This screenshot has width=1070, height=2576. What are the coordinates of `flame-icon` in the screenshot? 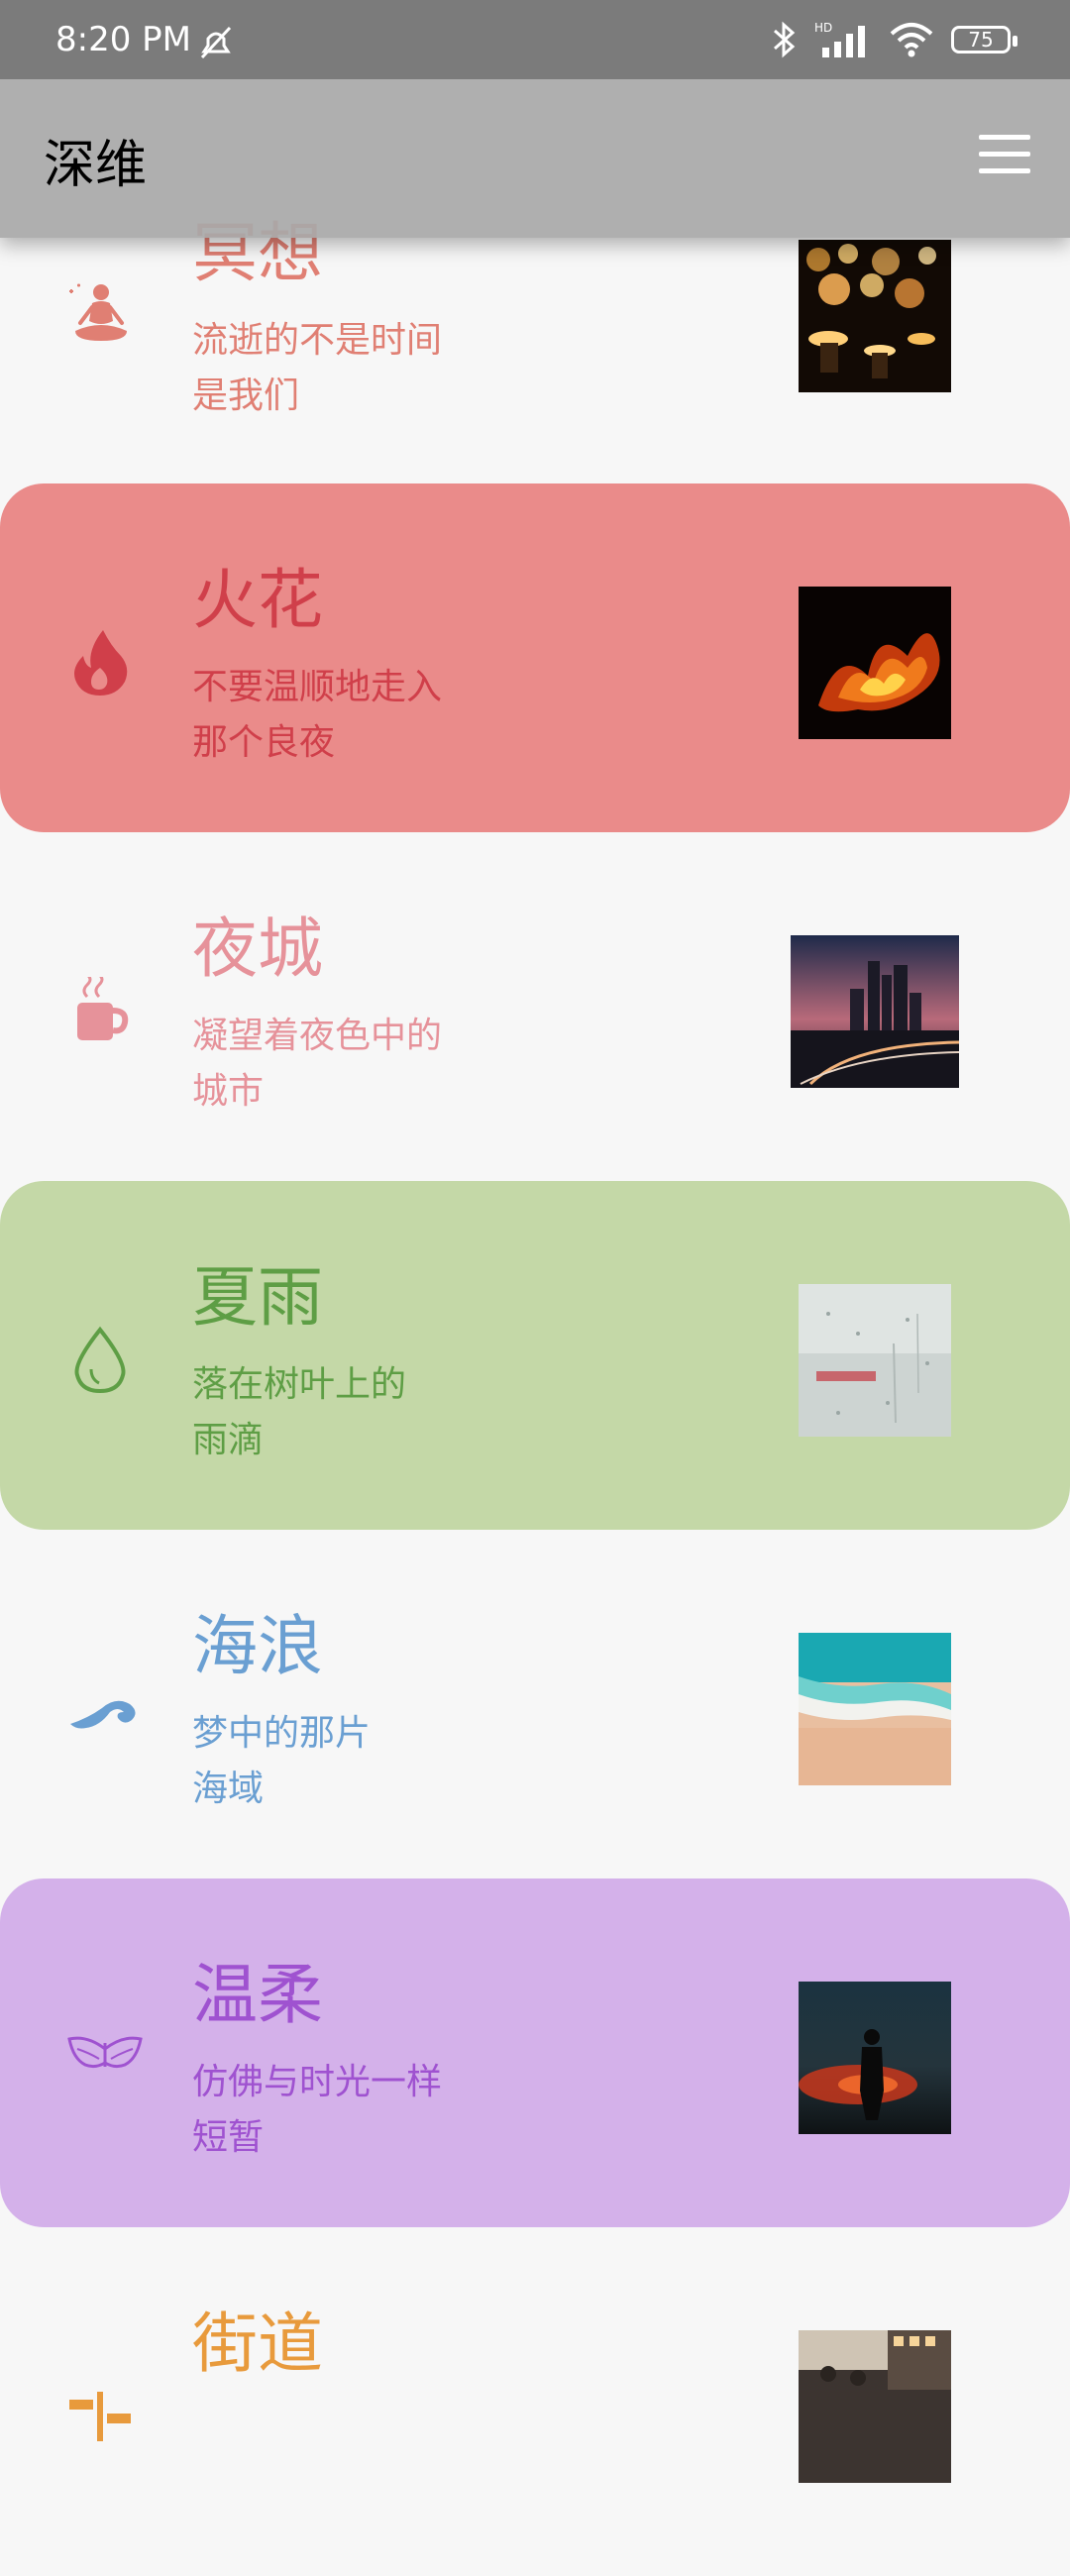 It's located at (101, 663).